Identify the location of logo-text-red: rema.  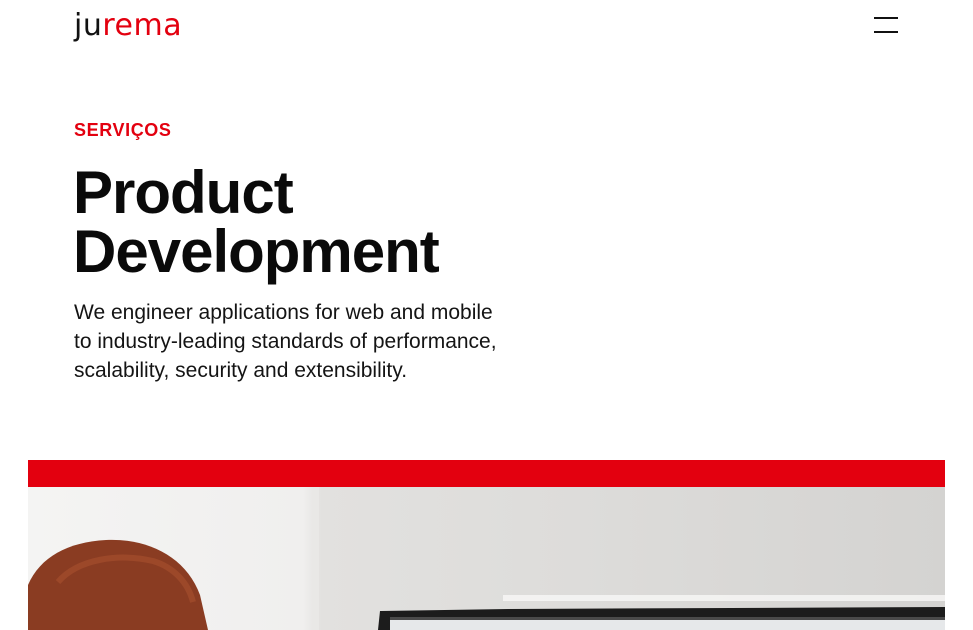
(142, 25).